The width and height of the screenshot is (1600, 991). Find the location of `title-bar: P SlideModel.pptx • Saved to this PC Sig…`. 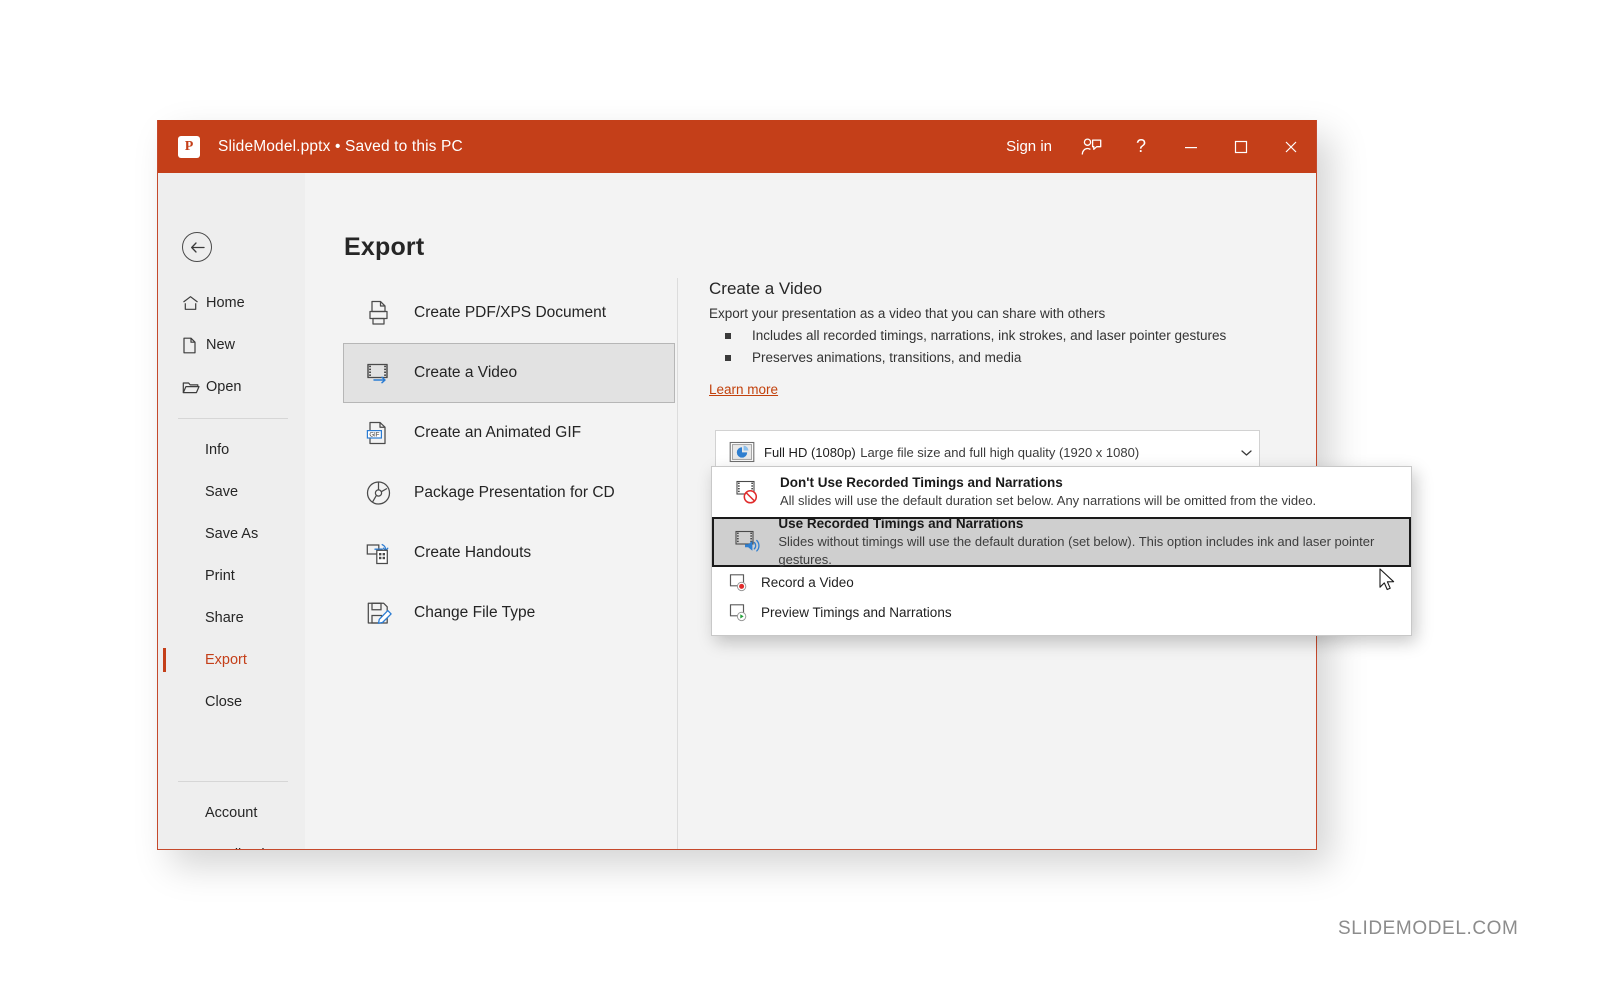

title-bar: P SlideModel.pptx • Saved to this PC Sig… is located at coordinates (737, 146).